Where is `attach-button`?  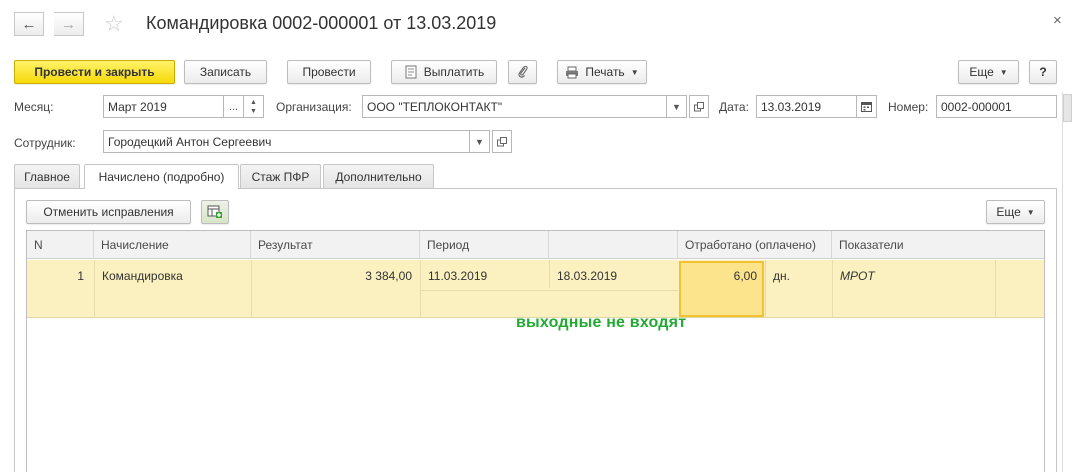
attach-button is located at coordinates (522, 72).